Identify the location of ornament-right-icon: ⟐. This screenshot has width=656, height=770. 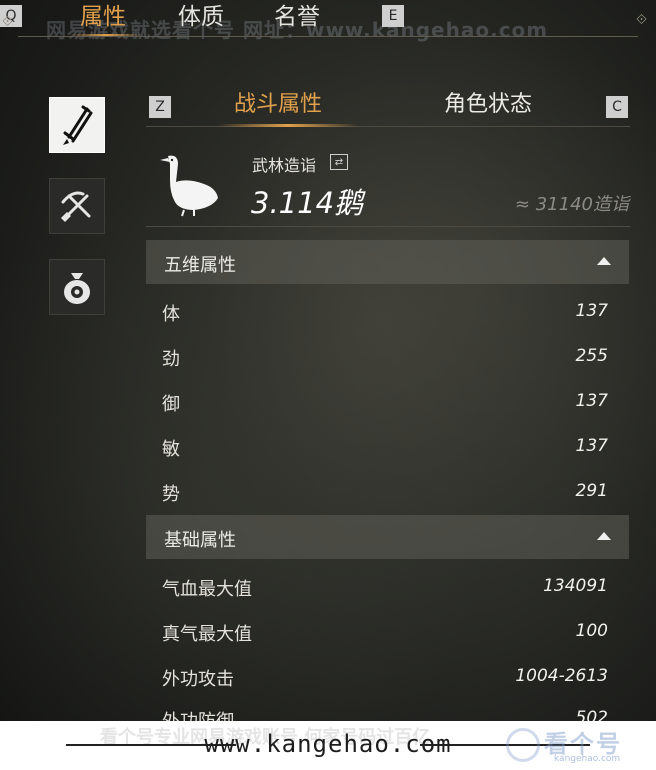
(642, 20).